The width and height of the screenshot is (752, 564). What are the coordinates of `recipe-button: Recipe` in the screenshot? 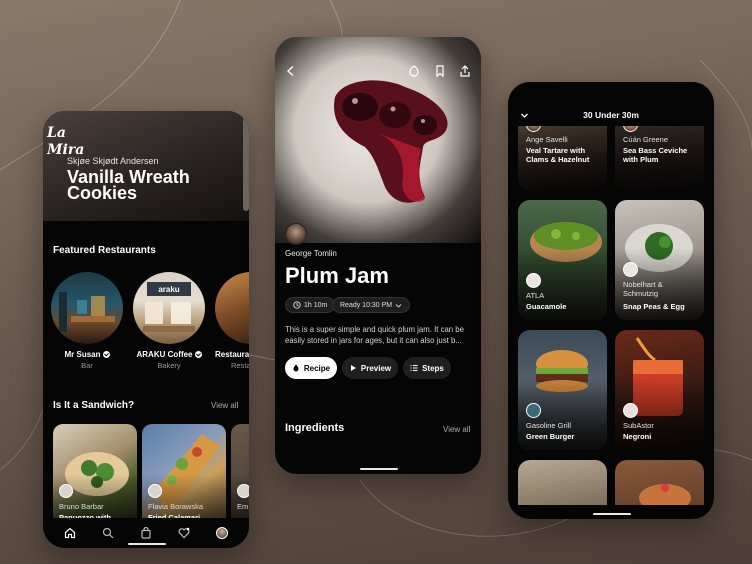 It's located at (311, 368).